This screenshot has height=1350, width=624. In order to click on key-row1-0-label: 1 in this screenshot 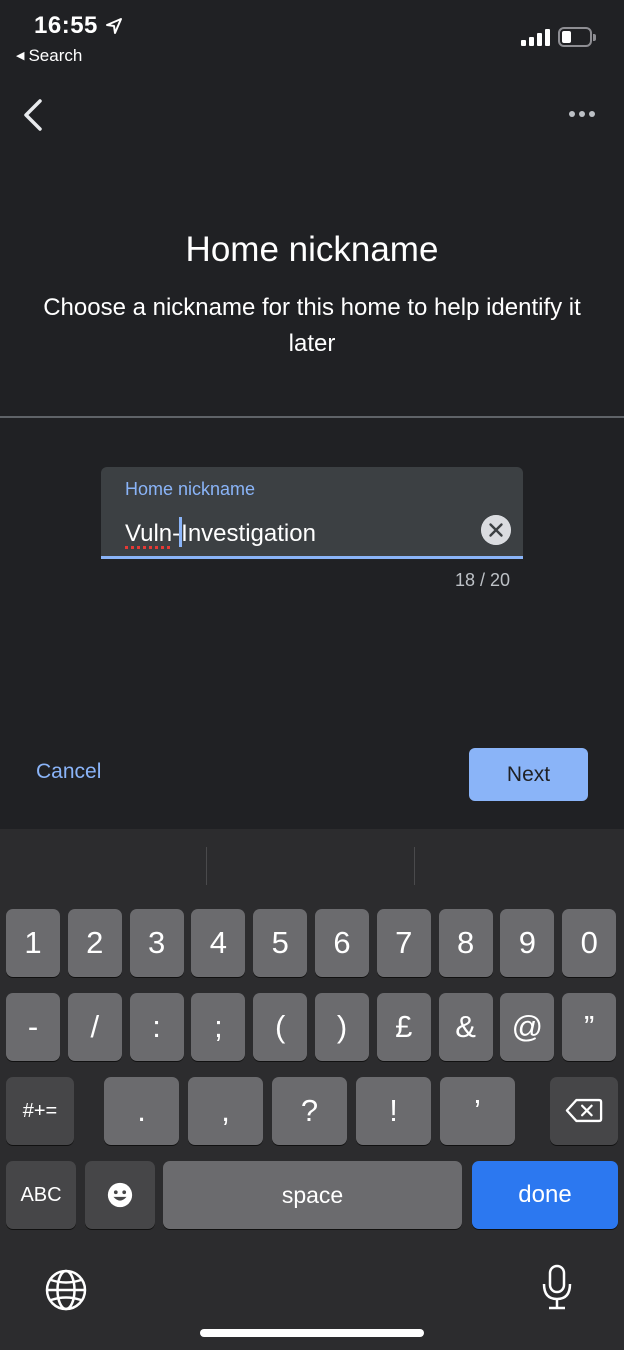, I will do `click(33, 942)`.